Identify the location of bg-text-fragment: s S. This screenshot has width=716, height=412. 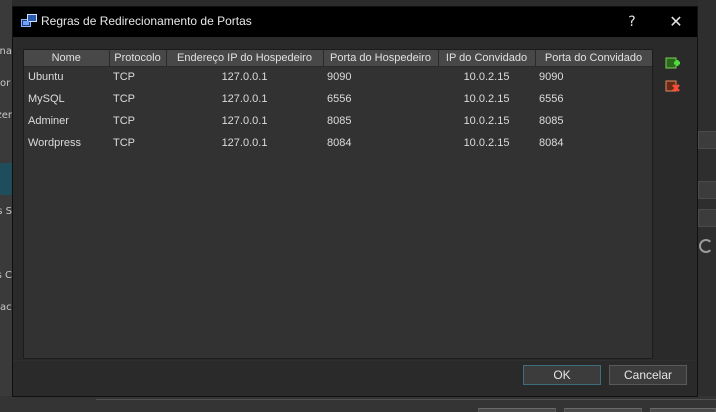
(6, 211).